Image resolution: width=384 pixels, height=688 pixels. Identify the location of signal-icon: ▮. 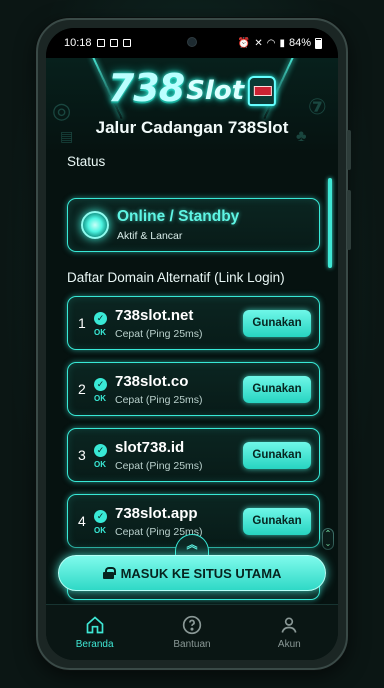
(282, 43).